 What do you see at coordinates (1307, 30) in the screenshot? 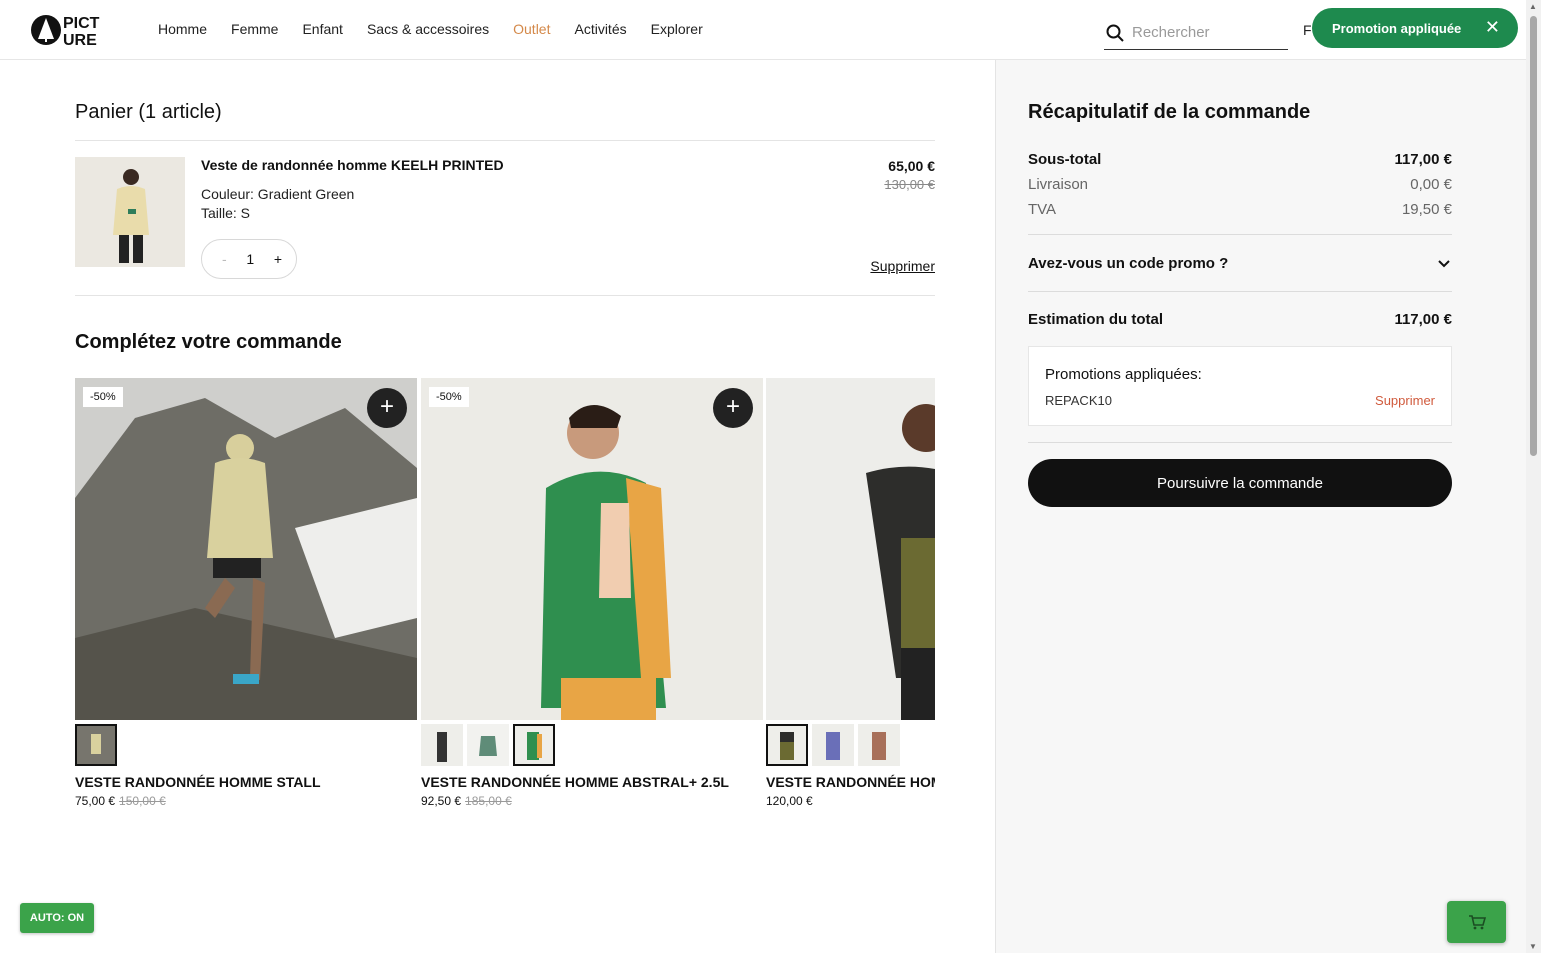
I see `language-selector: F` at bounding box center [1307, 30].